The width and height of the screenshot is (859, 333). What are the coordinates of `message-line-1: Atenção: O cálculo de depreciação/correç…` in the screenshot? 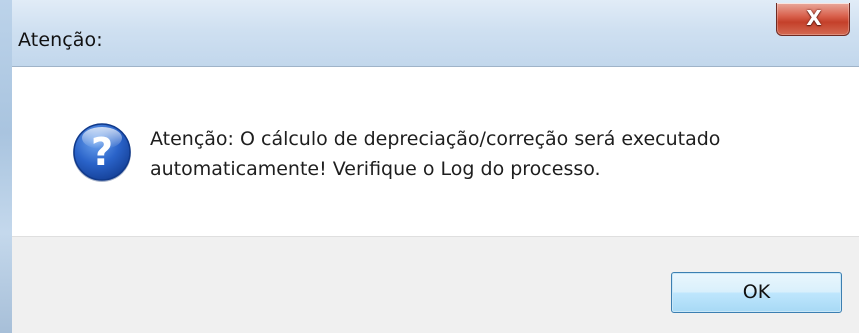 It's located at (435, 139).